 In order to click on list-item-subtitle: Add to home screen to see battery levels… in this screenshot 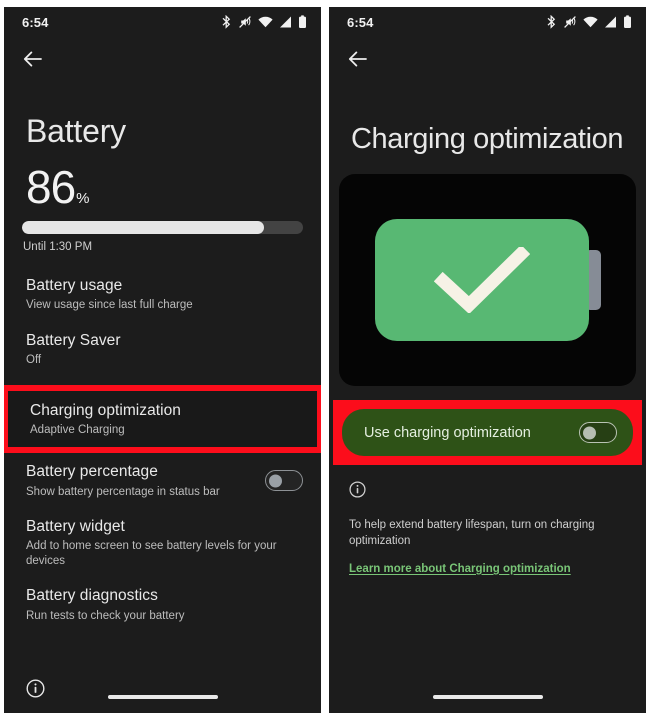, I will do `click(151, 553)`.